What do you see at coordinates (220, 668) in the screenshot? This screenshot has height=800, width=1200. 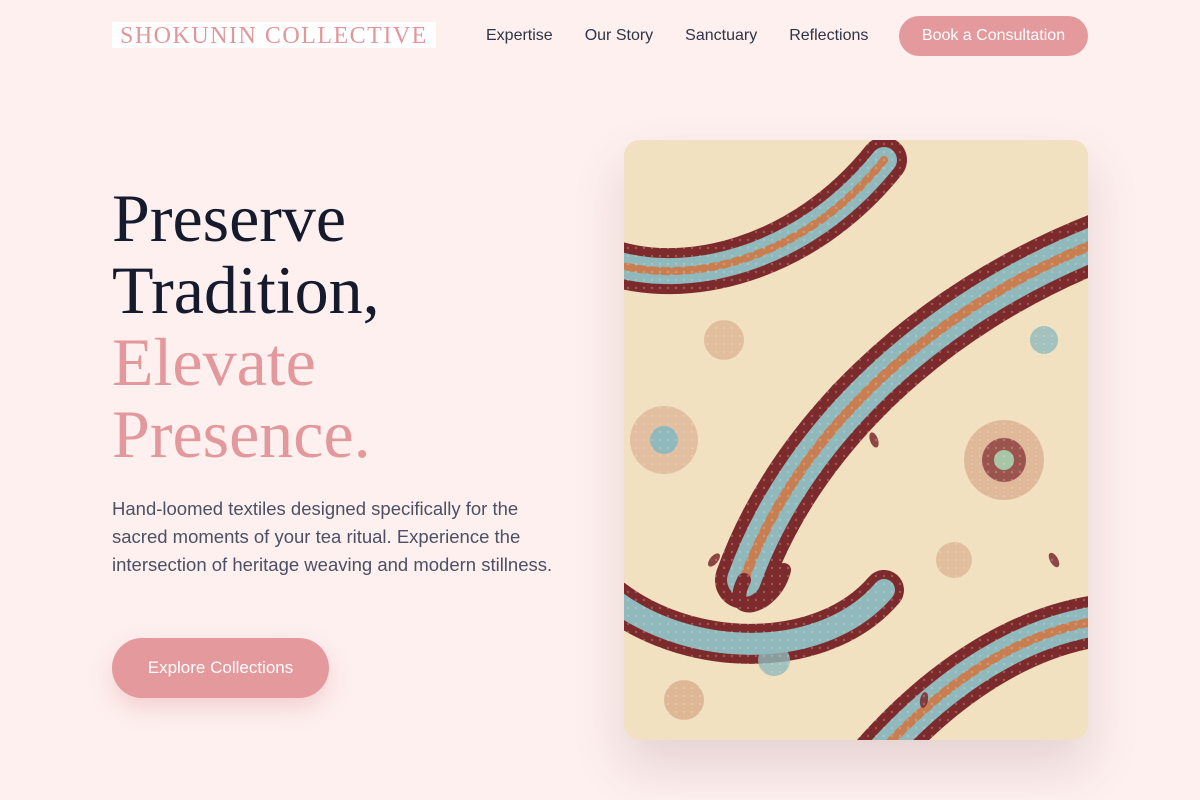 I see `explore-collections-button: Explore Collections` at bounding box center [220, 668].